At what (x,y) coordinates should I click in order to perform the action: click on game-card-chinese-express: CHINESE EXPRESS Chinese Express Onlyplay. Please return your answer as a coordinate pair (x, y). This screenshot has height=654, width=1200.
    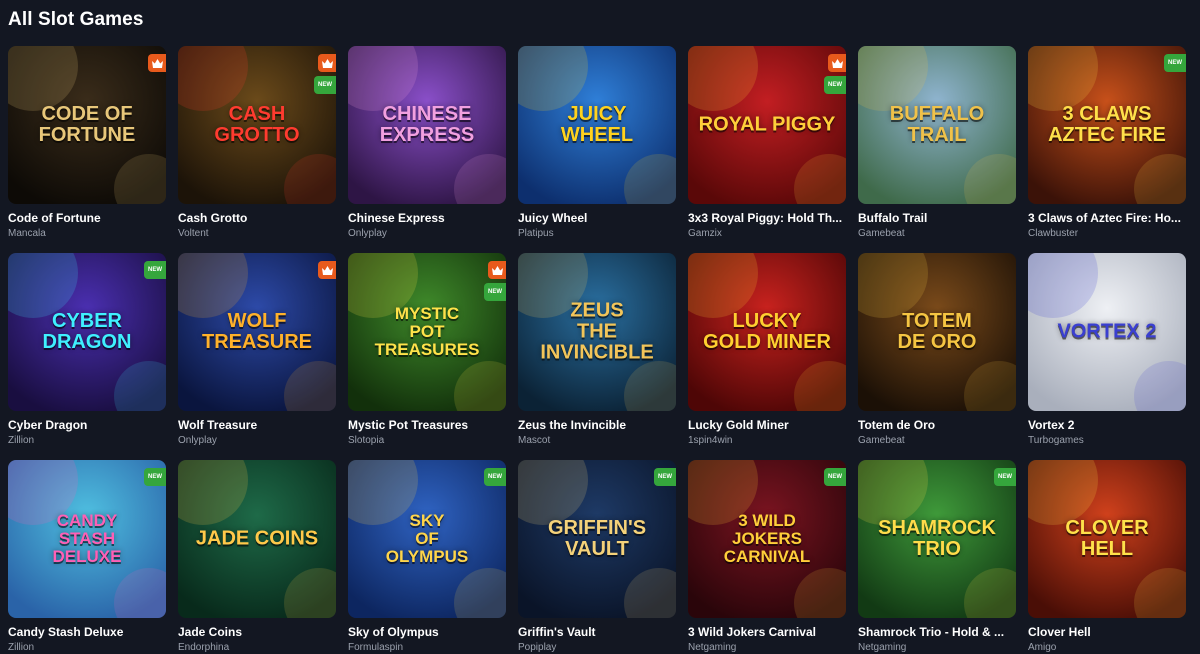
    Looking at the image, I should click on (427, 142).